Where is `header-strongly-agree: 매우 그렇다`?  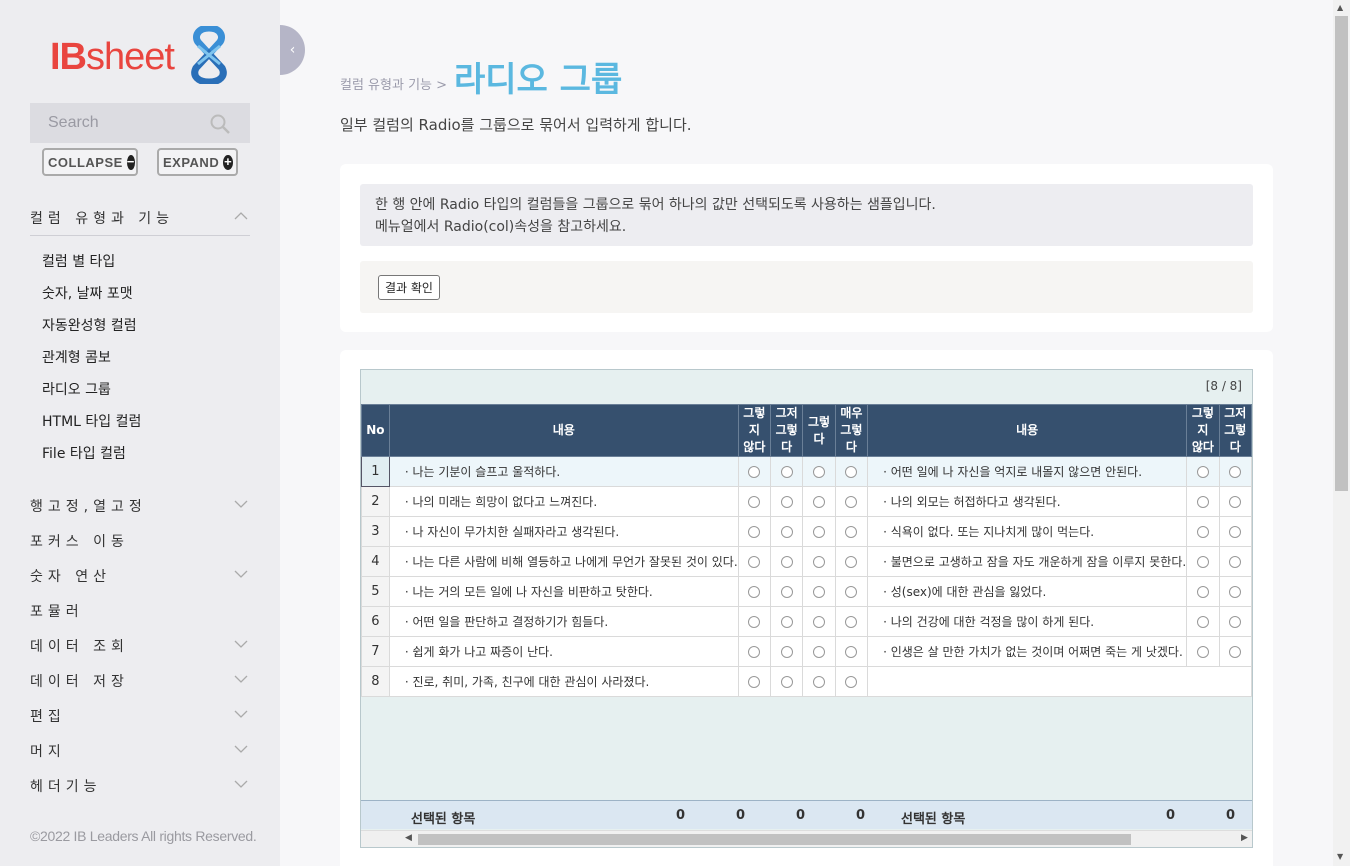
header-strongly-agree: 매우 그렇다 is located at coordinates (851, 430).